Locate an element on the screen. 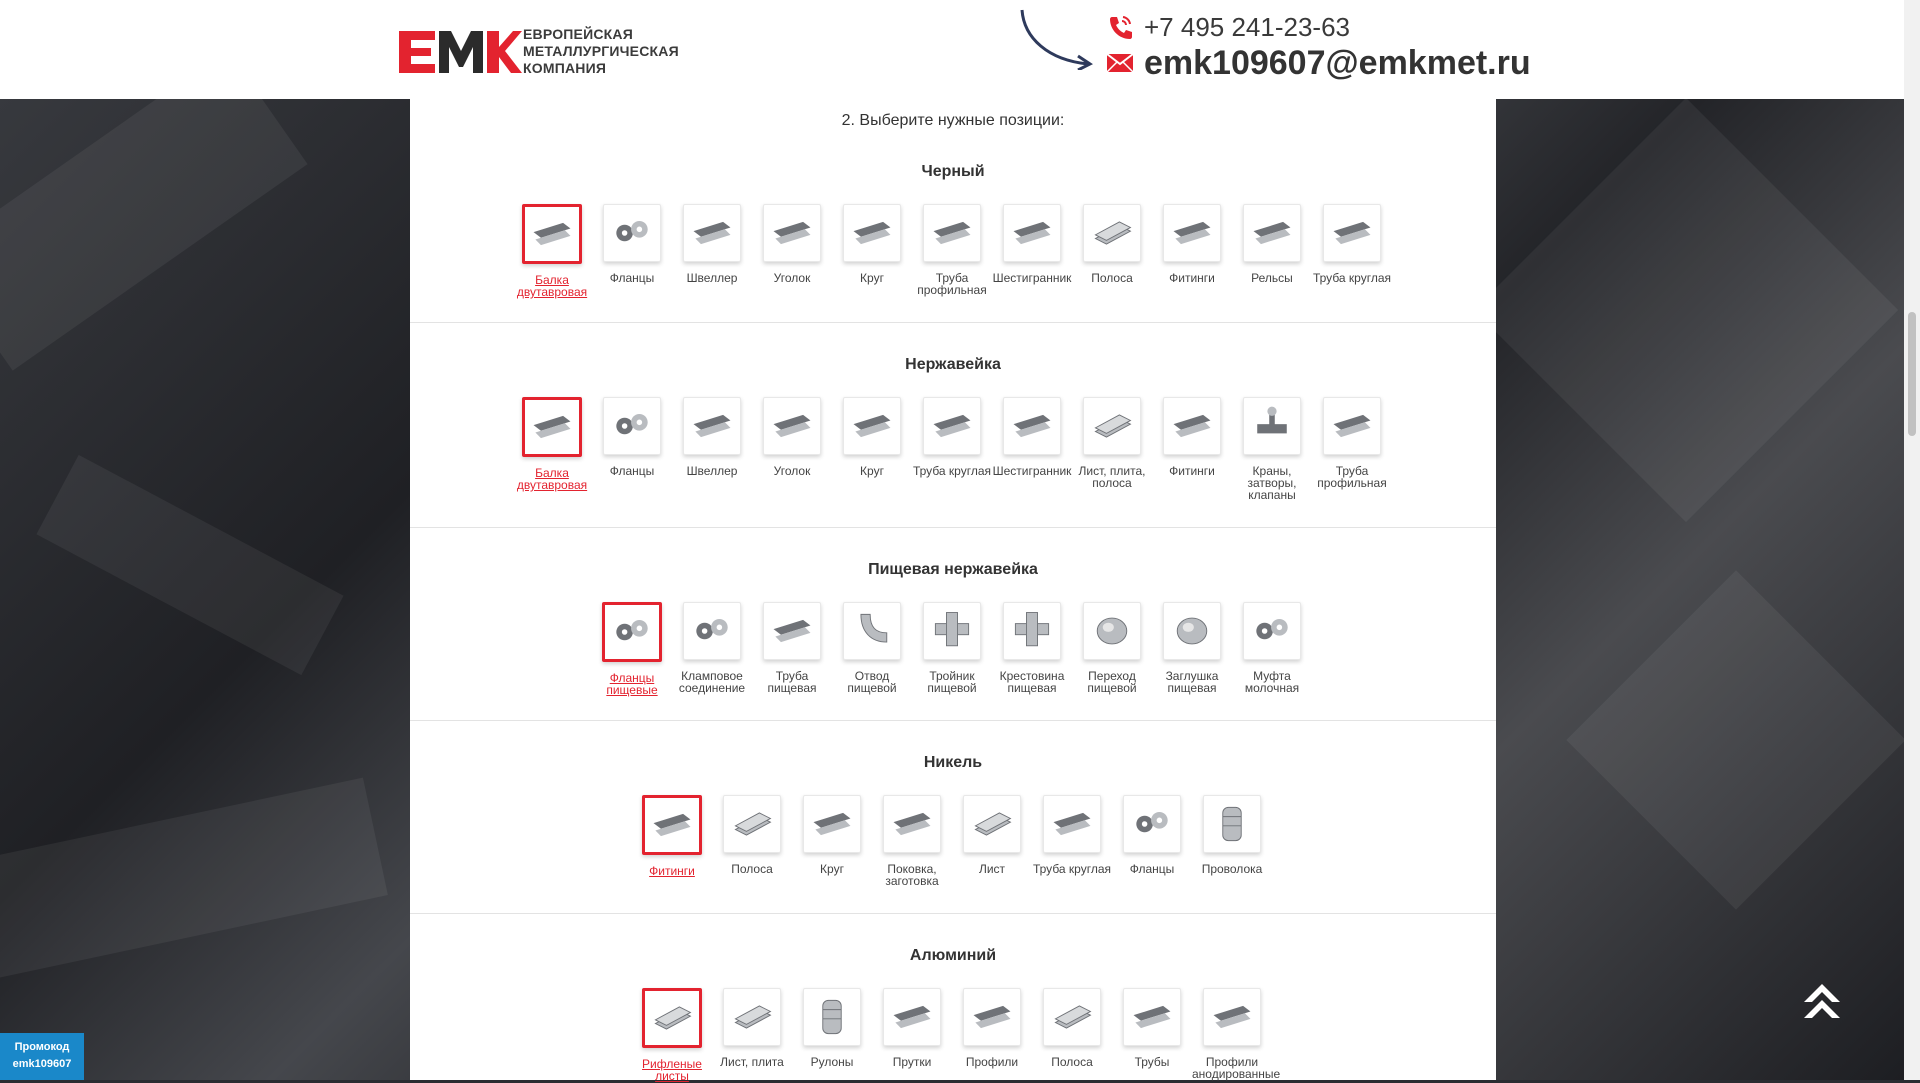 The width and height of the screenshot is (1920, 1083). product-label: Профили анодированные is located at coordinates (1236, 1068).